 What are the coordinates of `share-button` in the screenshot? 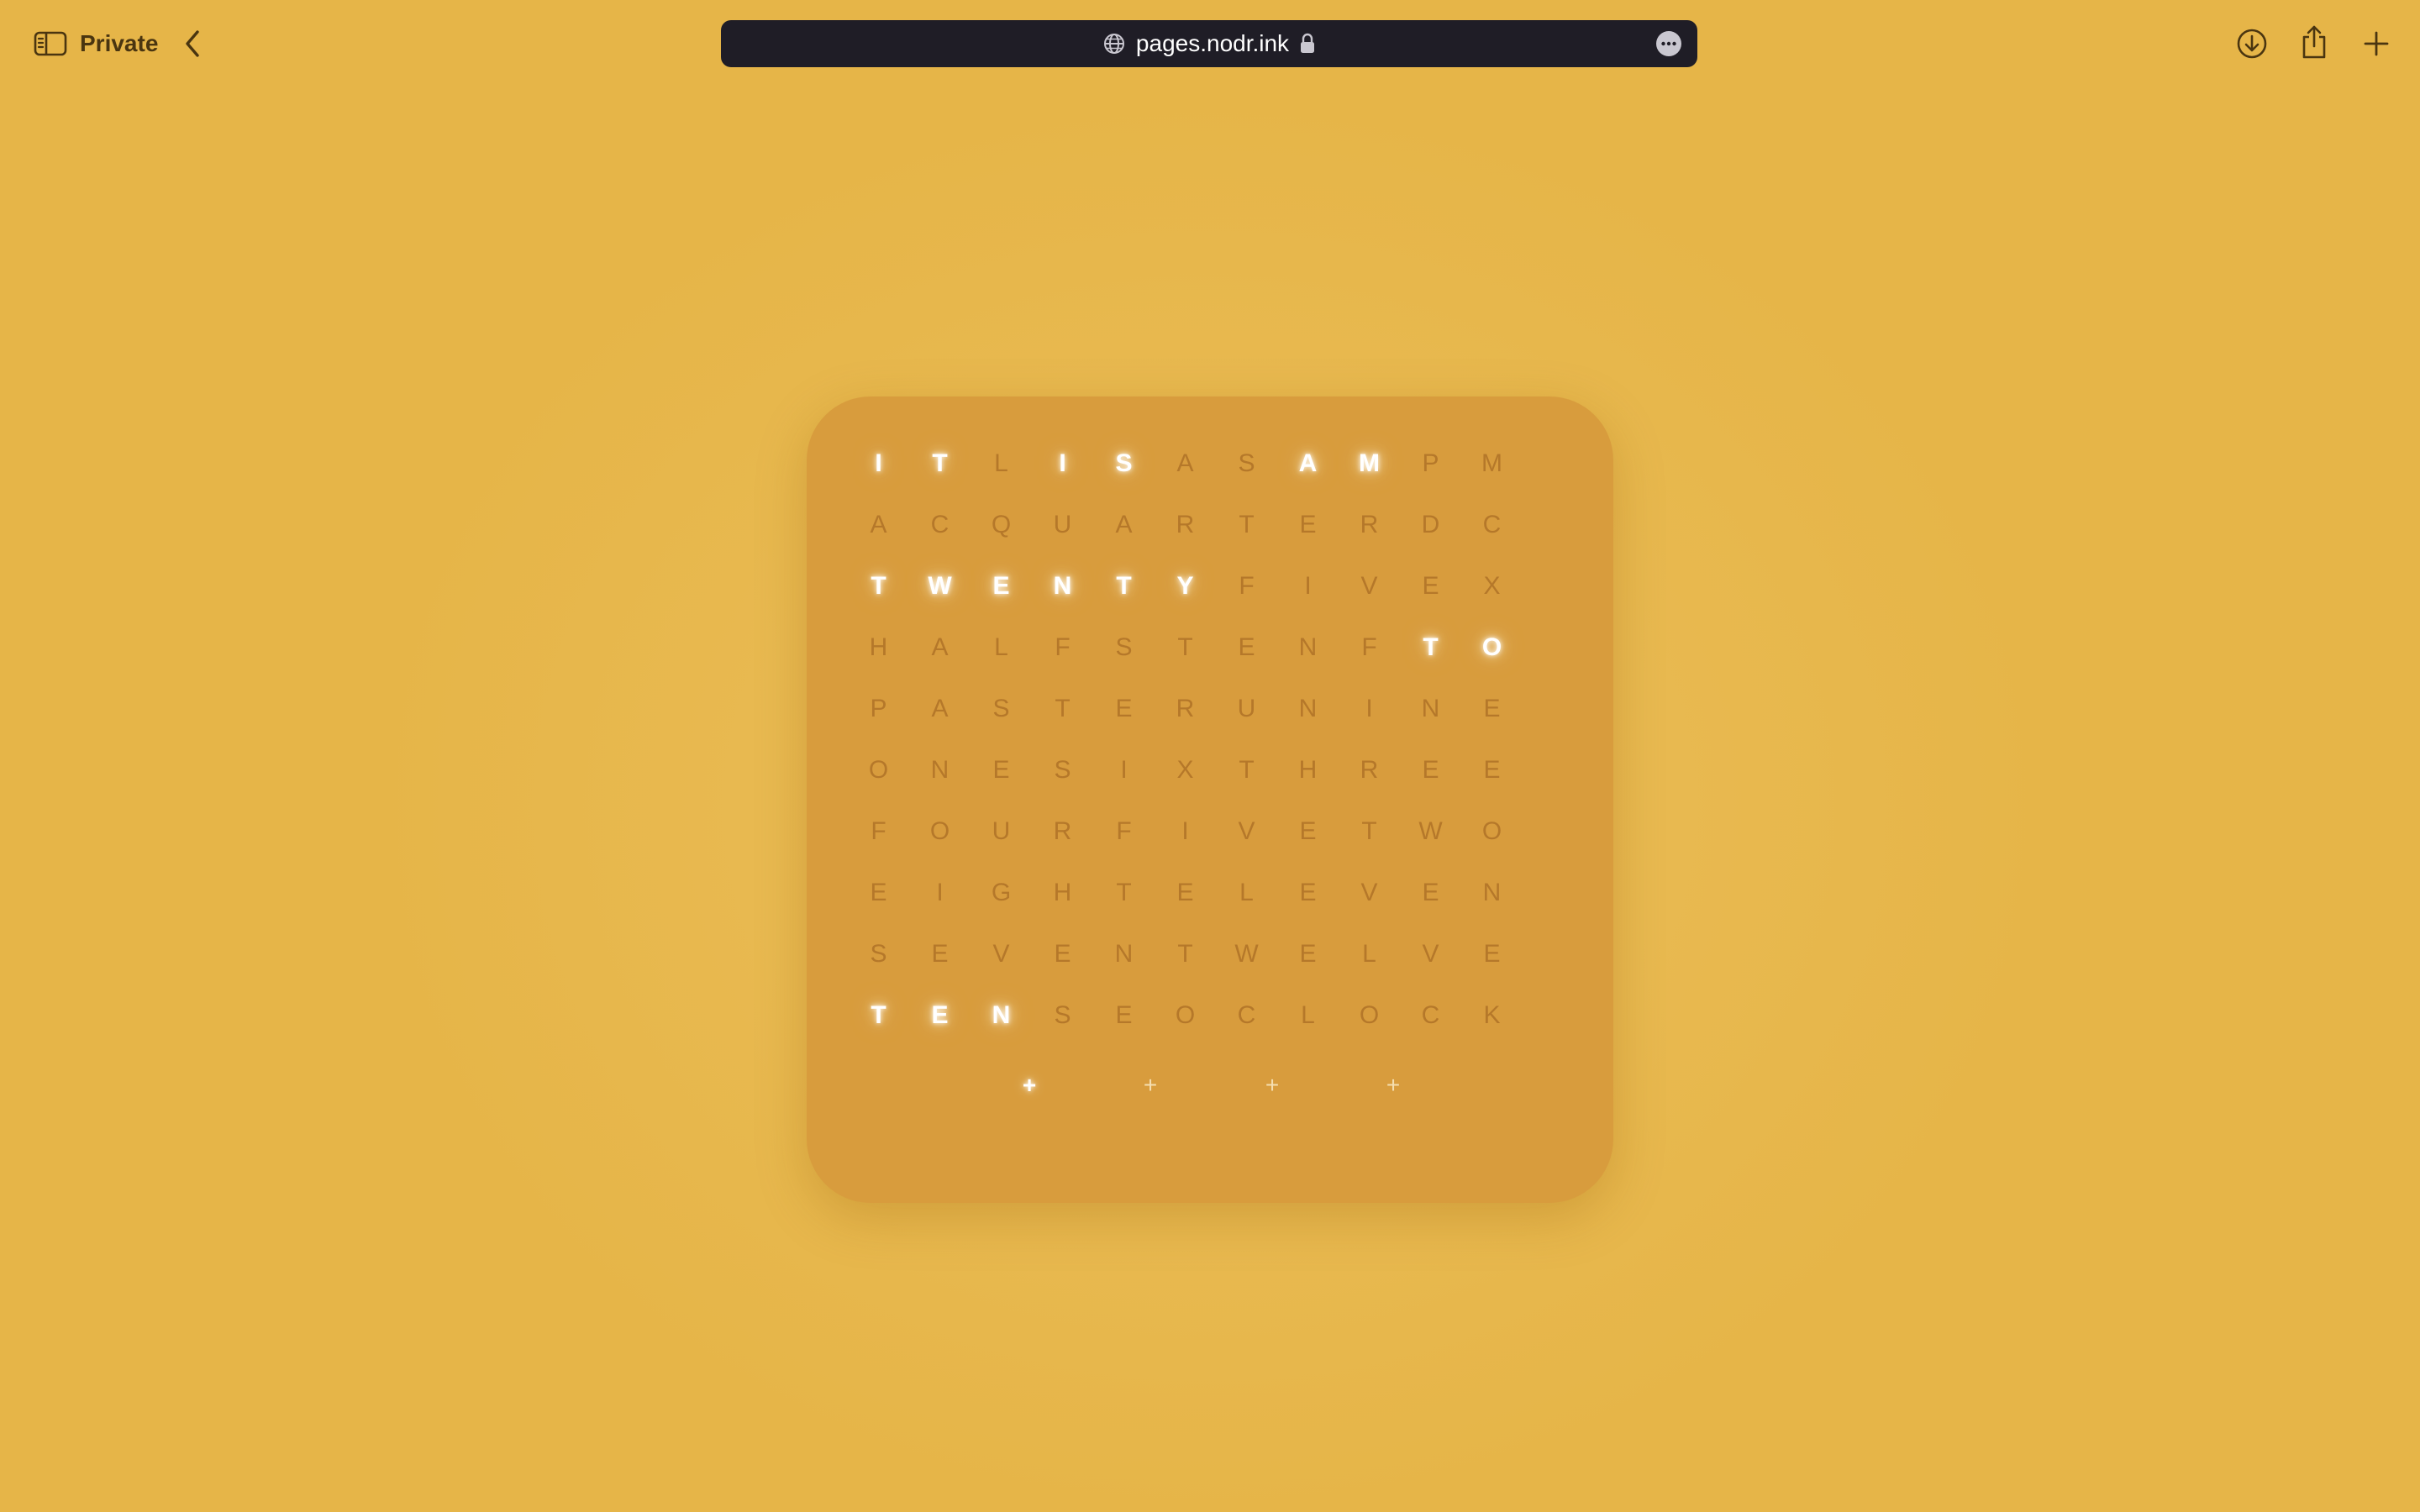 It's located at (2314, 42).